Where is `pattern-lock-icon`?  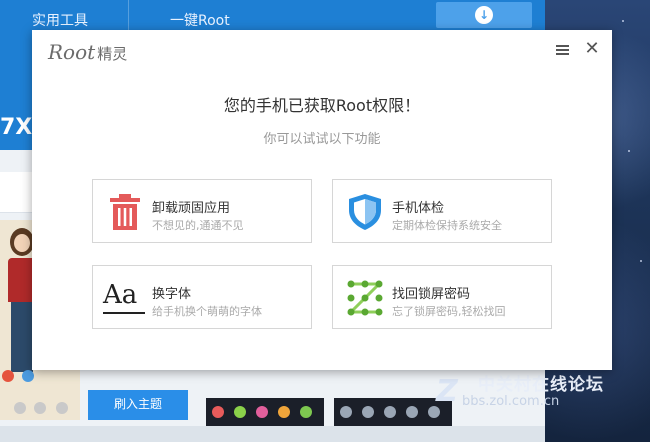
pattern-lock-icon is located at coordinates (365, 298).